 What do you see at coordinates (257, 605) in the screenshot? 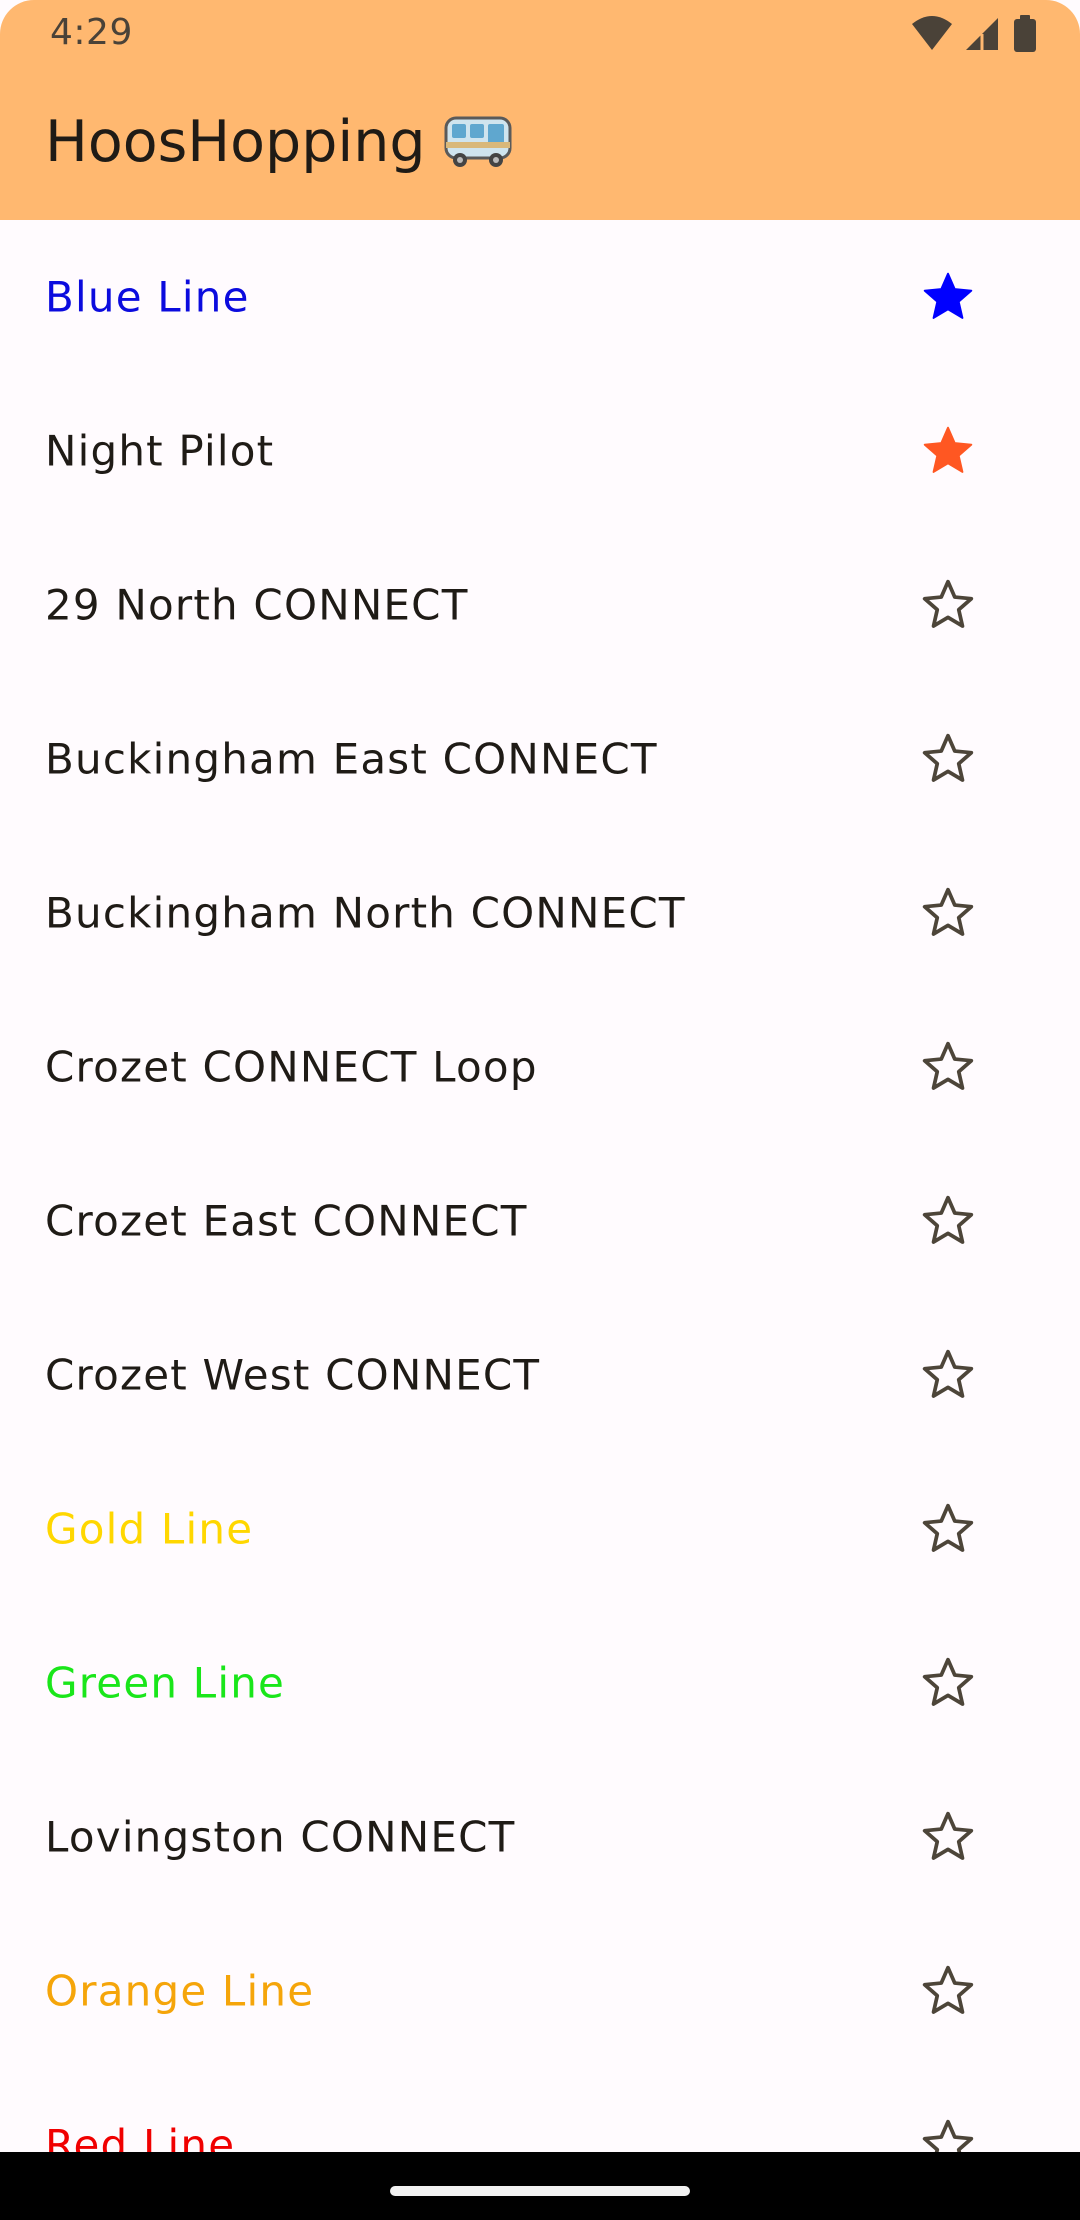
I see `route-name: 29 North CONNECT` at bounding box center [257, 605].